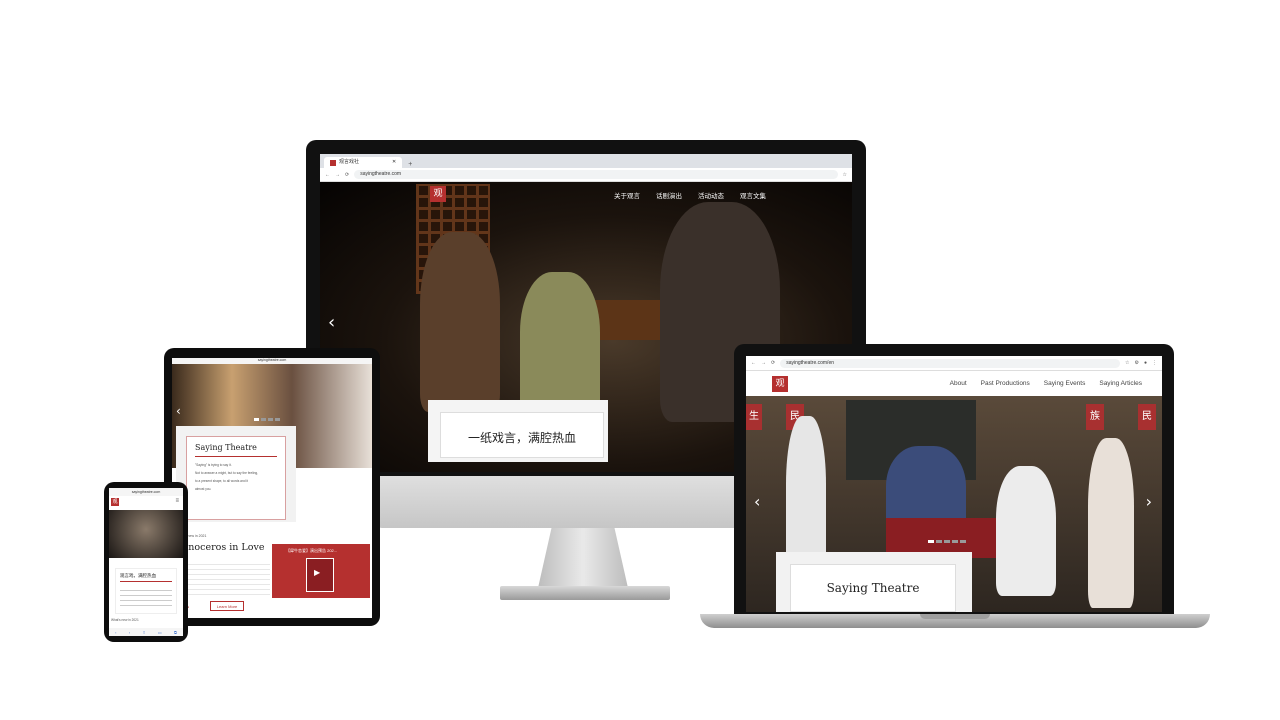 This screenshot has width=1280, height=720. I want to click on banner-char: 生, so click(754, 417).